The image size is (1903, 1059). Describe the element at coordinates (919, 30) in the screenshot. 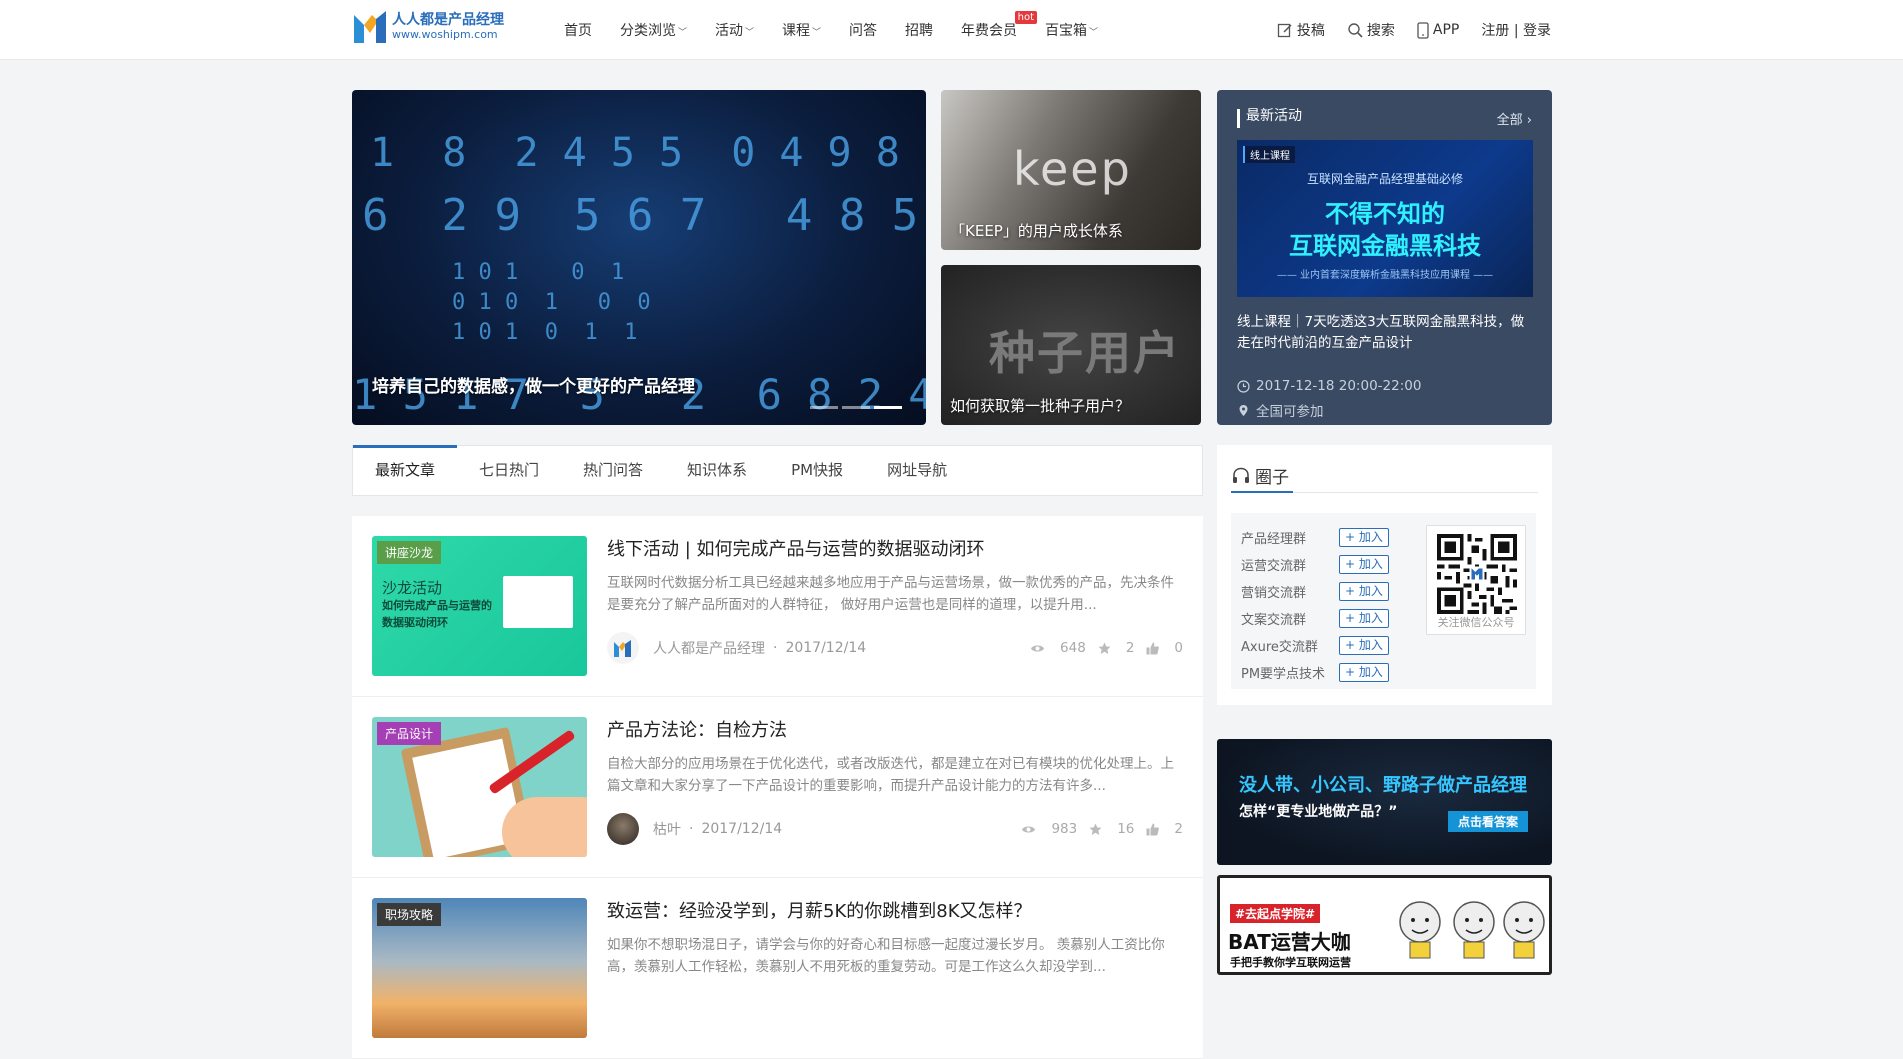

I see `nav-item-jobs: 招聘` at that location.